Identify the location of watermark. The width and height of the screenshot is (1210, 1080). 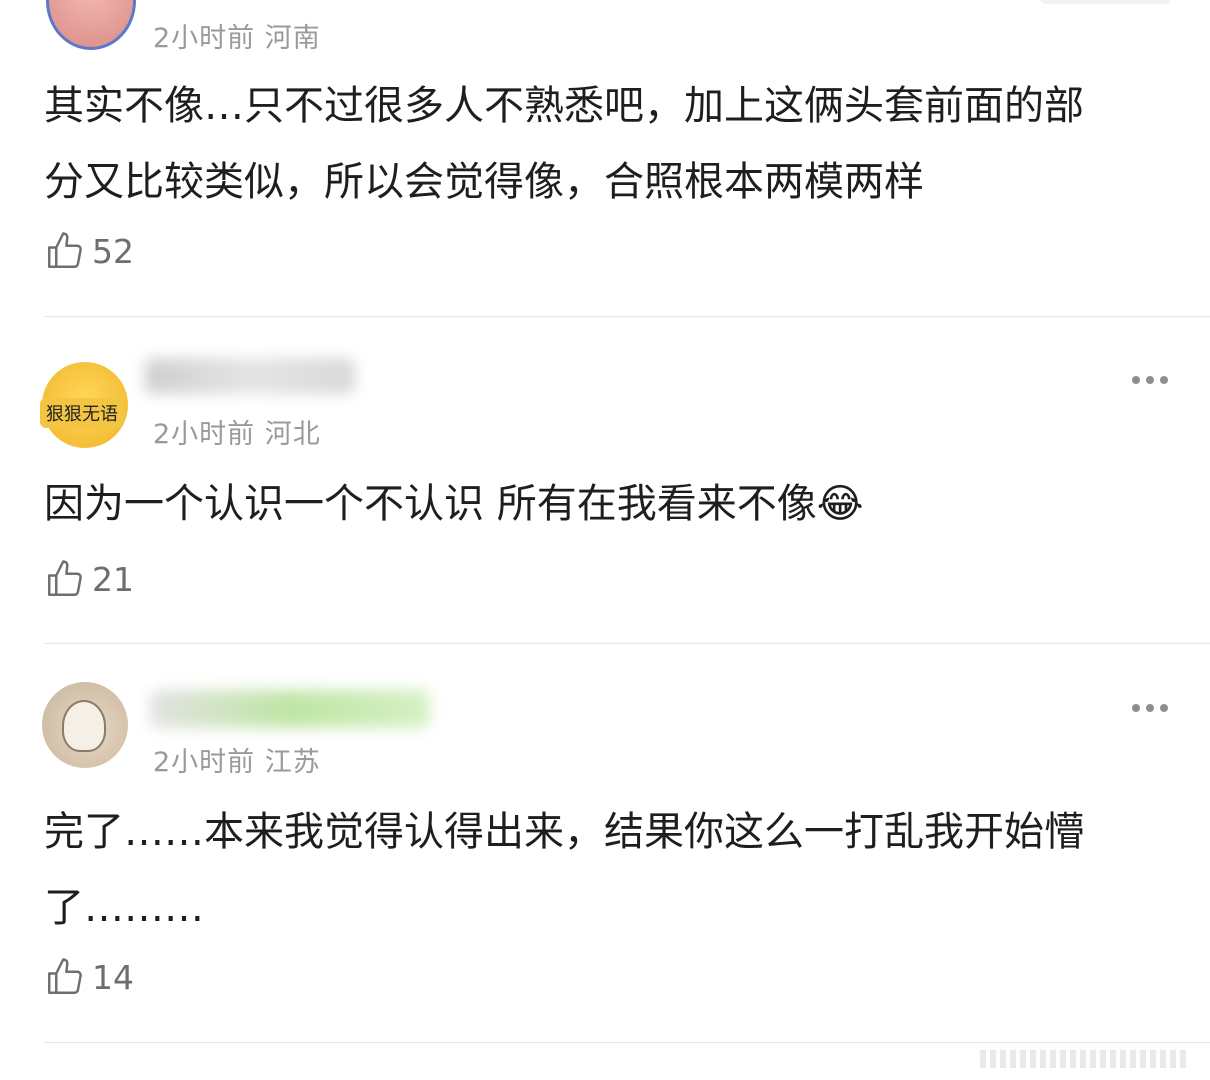
(1085, 1059).